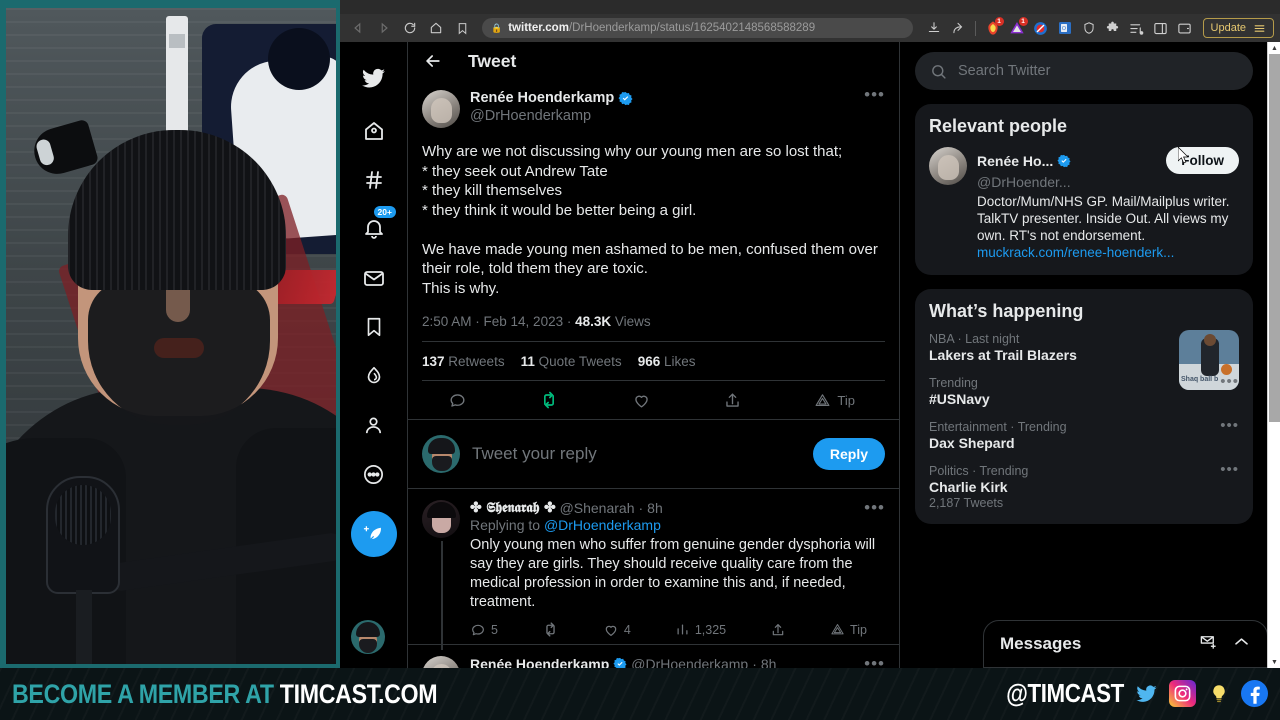  Describe the element at coordinates (1017, 28) in the screenshot. I see `alert-extension-icon: 1` at that location.